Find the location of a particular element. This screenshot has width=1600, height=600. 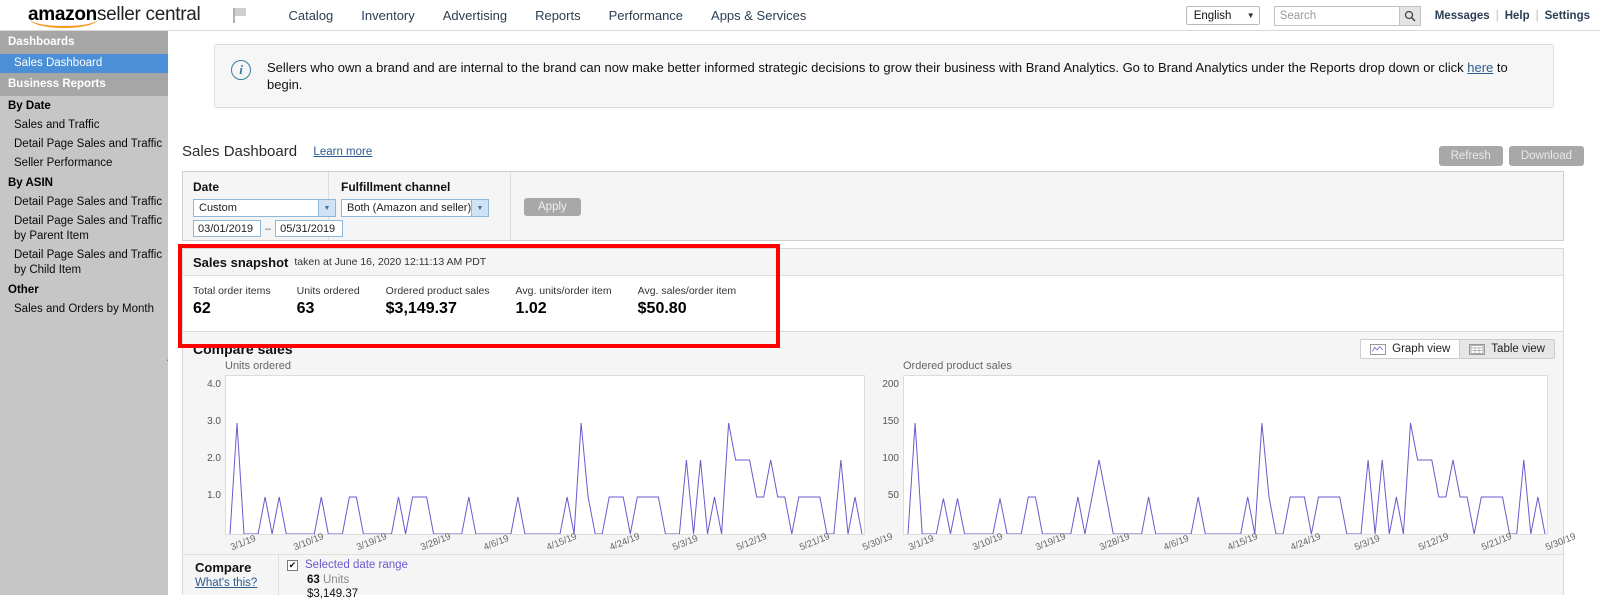

metric-value: $50.80 is located at coordinates (662, 308).